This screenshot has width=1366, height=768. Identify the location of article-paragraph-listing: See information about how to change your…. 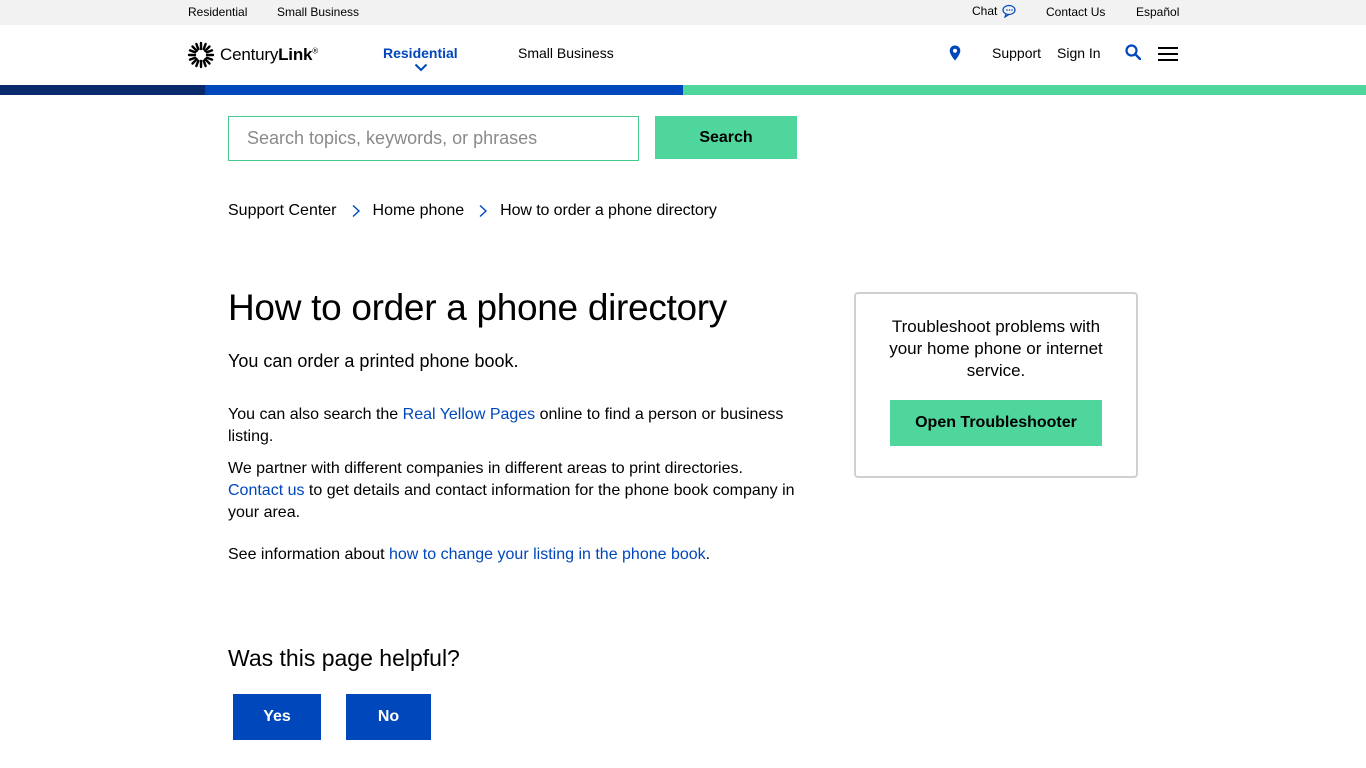
(469, 554).